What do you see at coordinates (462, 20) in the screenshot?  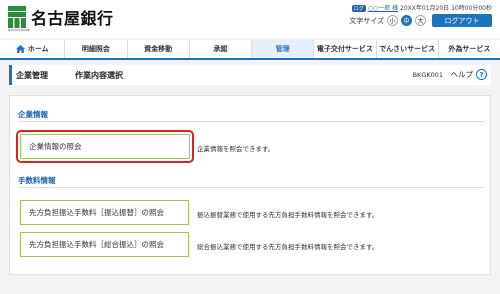 I see `logout-button: ログアウト` at bounding box center [462, 20].